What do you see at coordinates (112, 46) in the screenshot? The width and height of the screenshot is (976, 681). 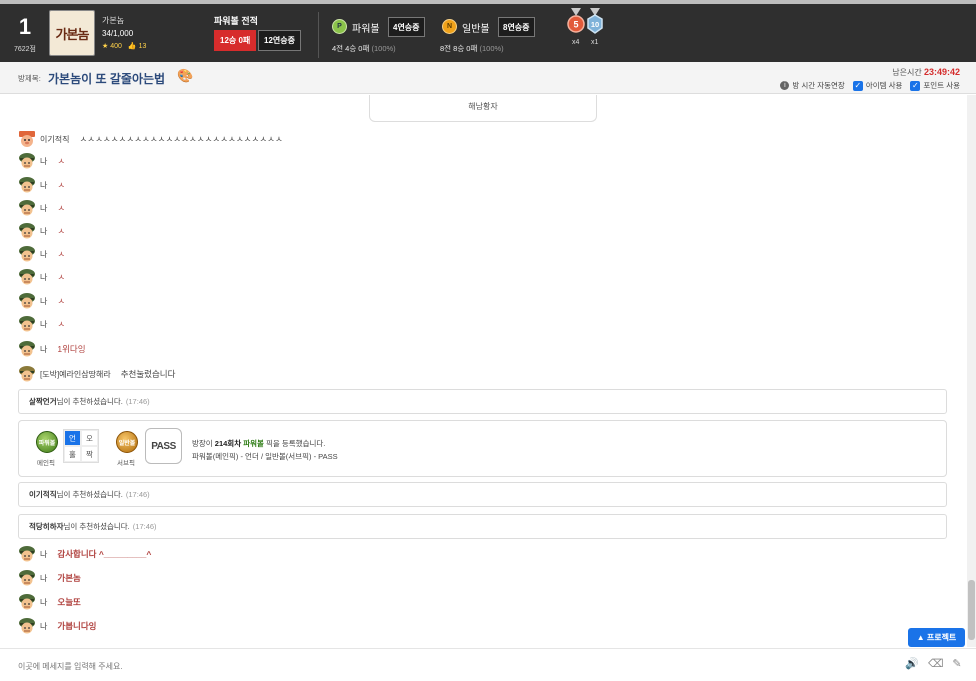 I see `star-stat: ★ 400` at bounding box center [112, 46].